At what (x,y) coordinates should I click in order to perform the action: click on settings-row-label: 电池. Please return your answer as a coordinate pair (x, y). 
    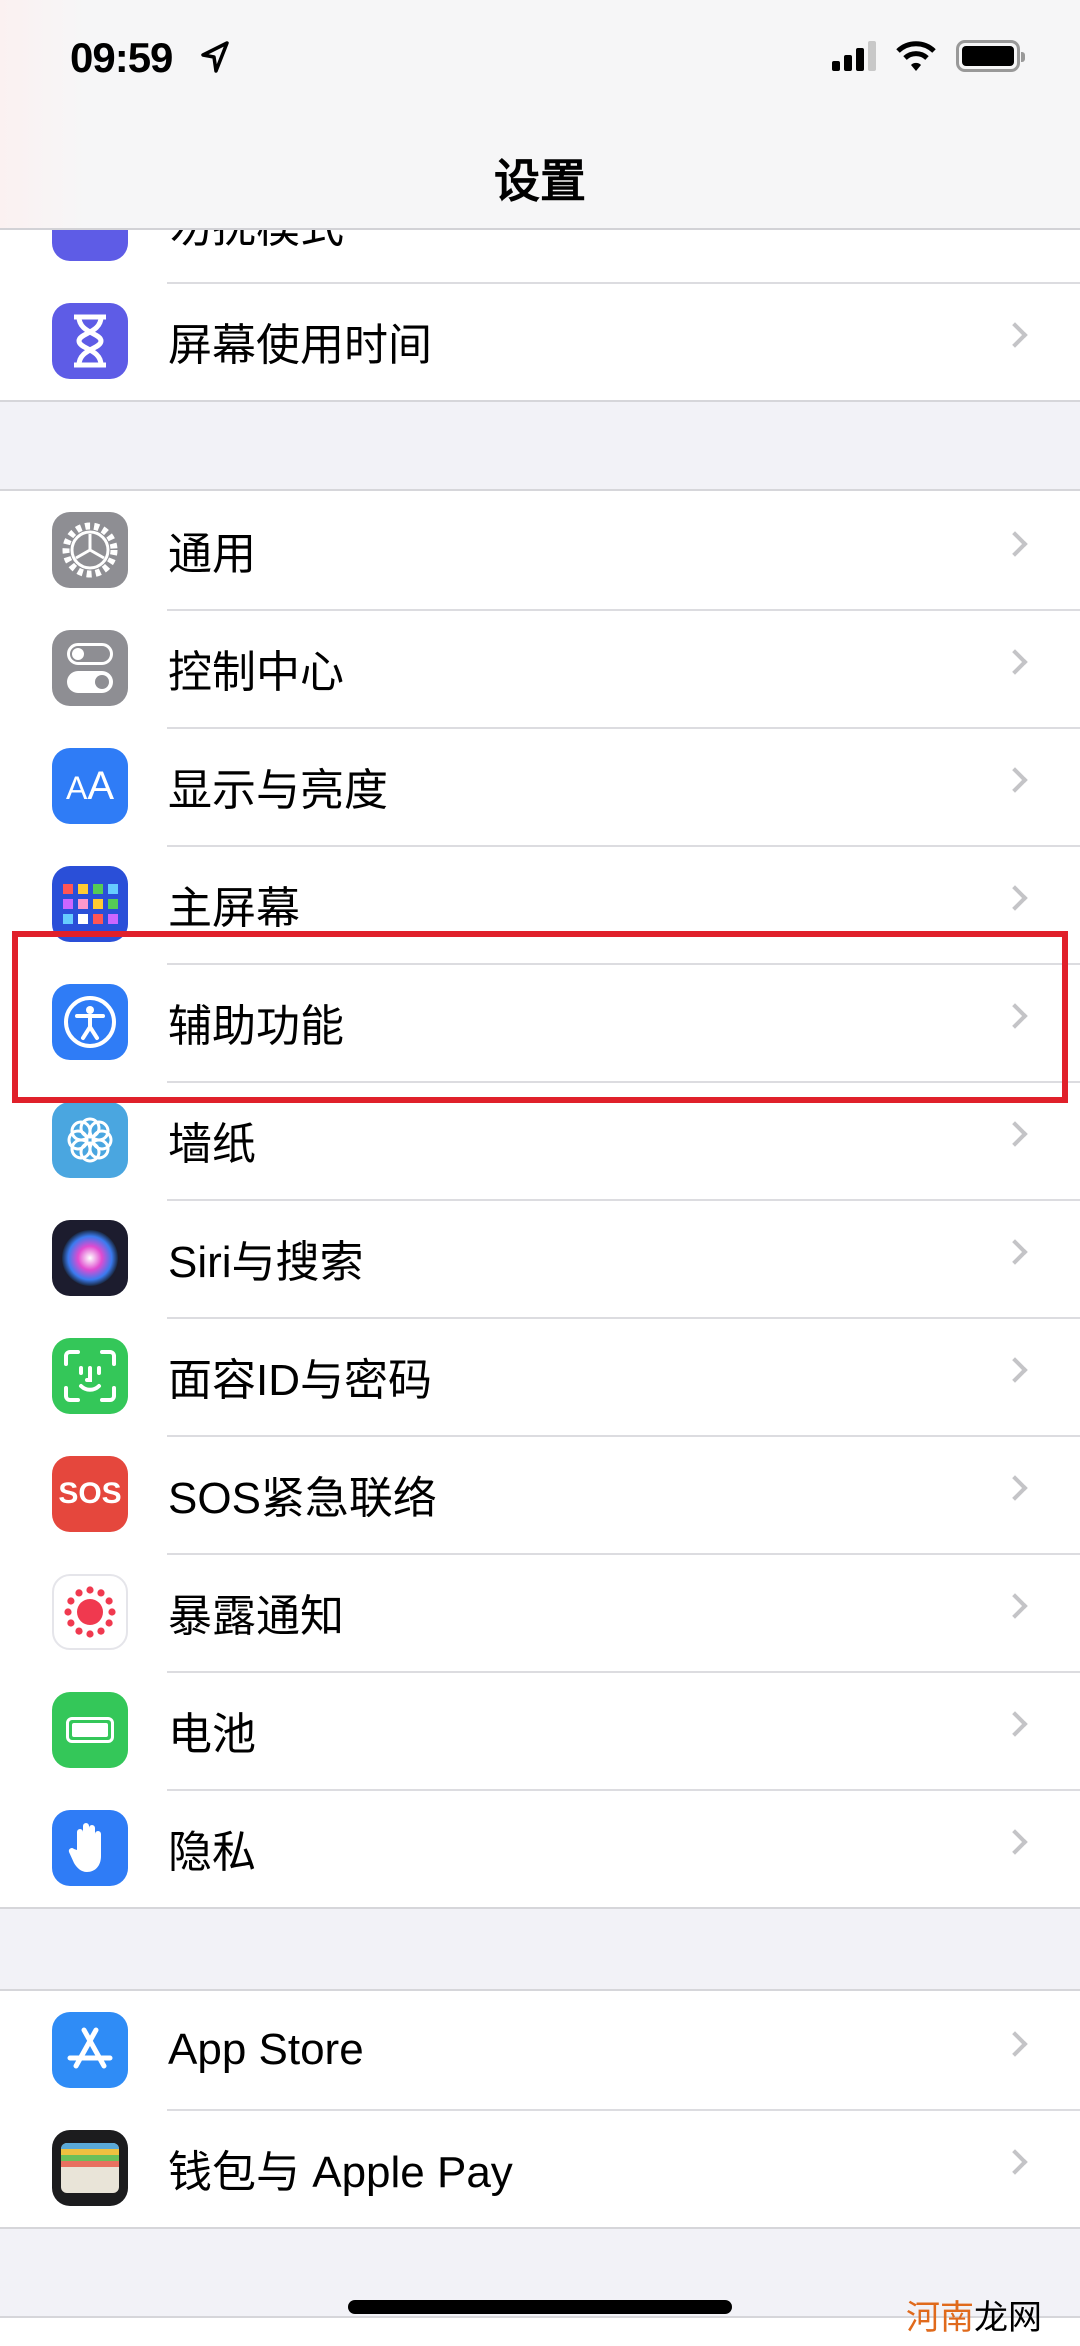
    Looking at the image, I should click on (212, 1734).